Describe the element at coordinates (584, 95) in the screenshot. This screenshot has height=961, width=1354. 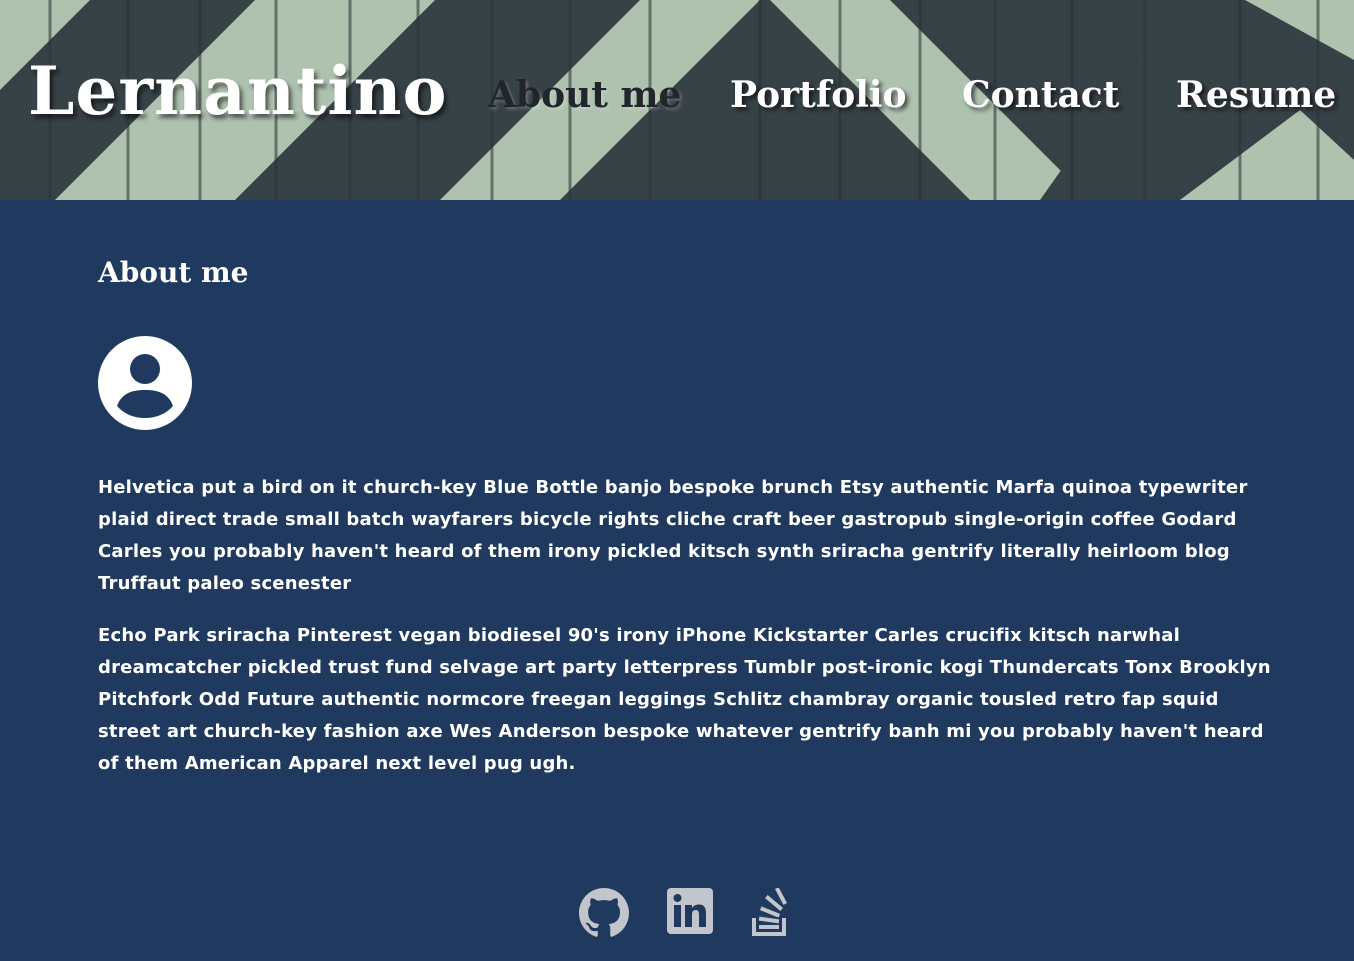
I see `nav-link-about-me: About me` at that location.